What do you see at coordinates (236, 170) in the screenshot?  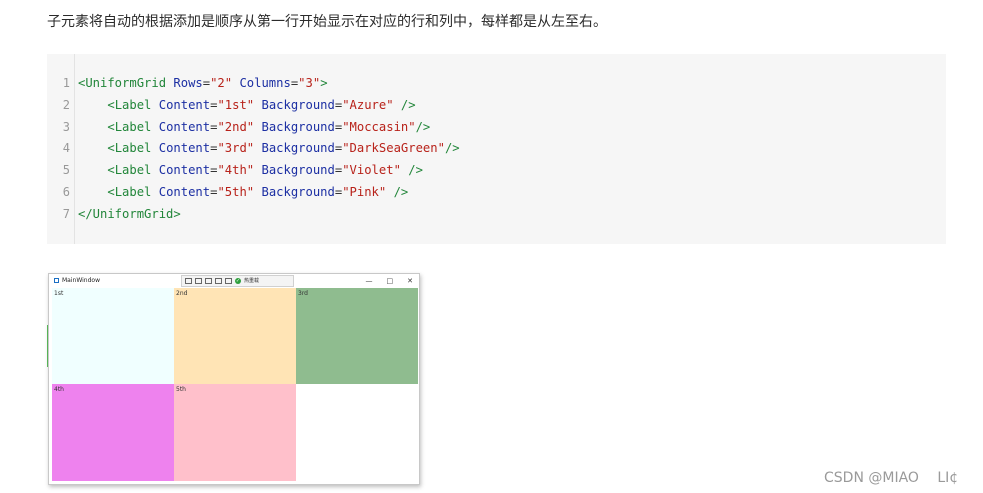 I see `code-token: "4th"` at bounding box center [236, 170].